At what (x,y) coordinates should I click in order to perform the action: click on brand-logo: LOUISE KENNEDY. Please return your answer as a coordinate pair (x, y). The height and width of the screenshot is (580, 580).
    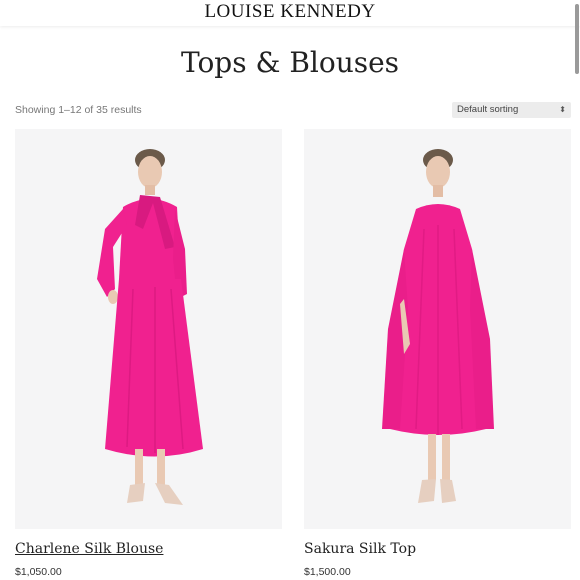
    Looking at the image, I should click on (289, 12).